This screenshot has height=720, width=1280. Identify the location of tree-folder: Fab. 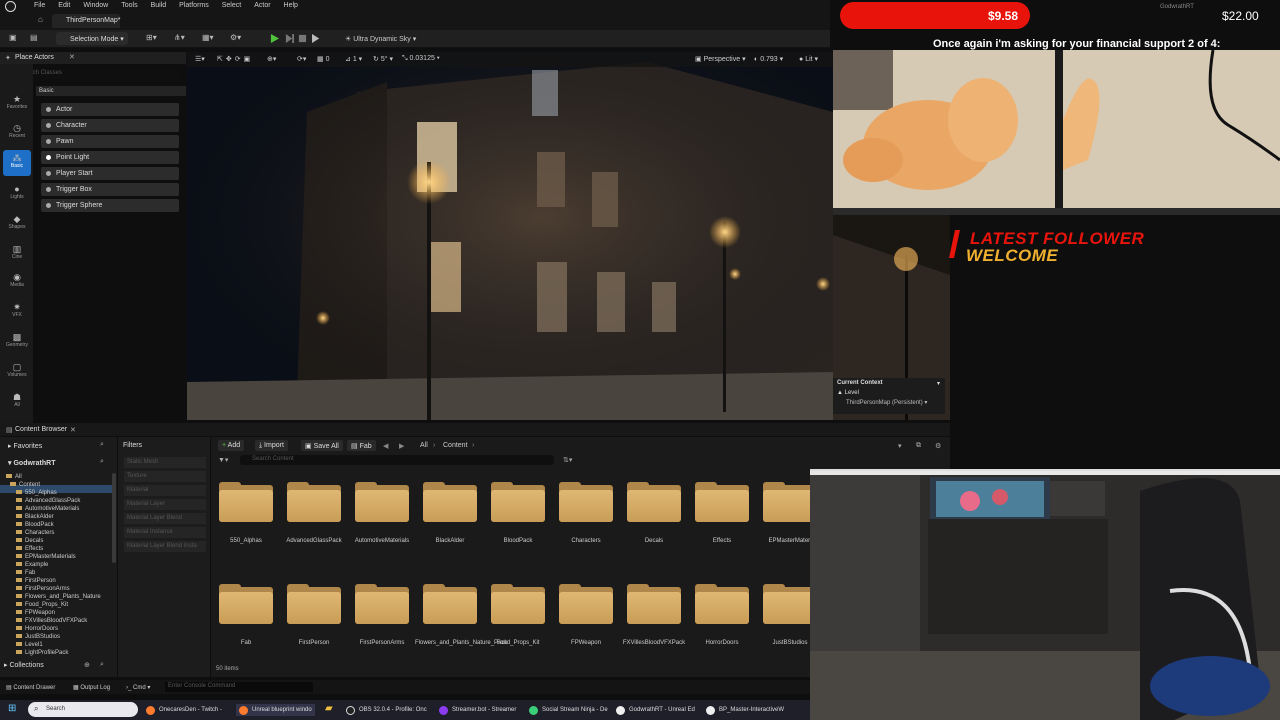
(25, 573).